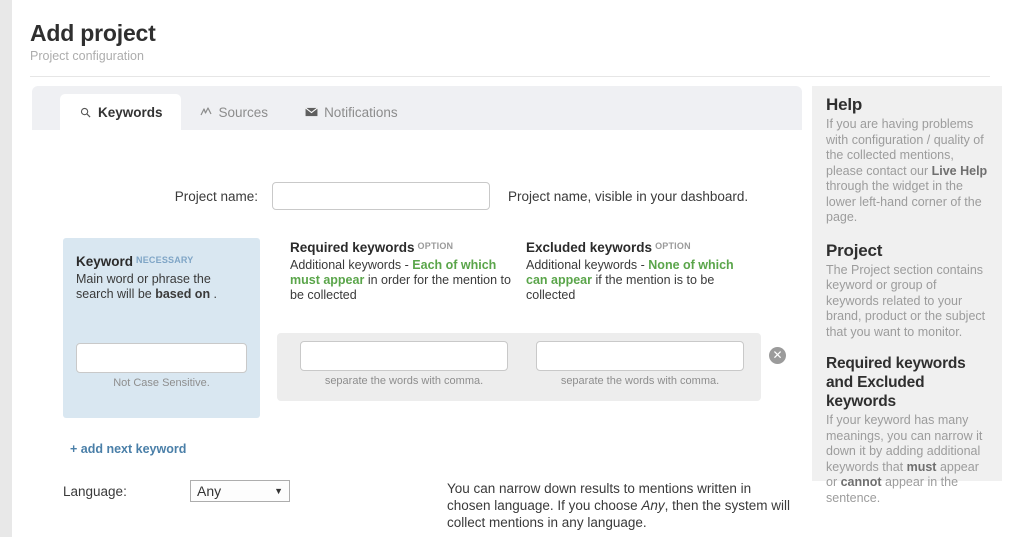  Describe the element at coordinates (243, 112) in the screenshot. I see `tab-sources-label: Sources` at that location.